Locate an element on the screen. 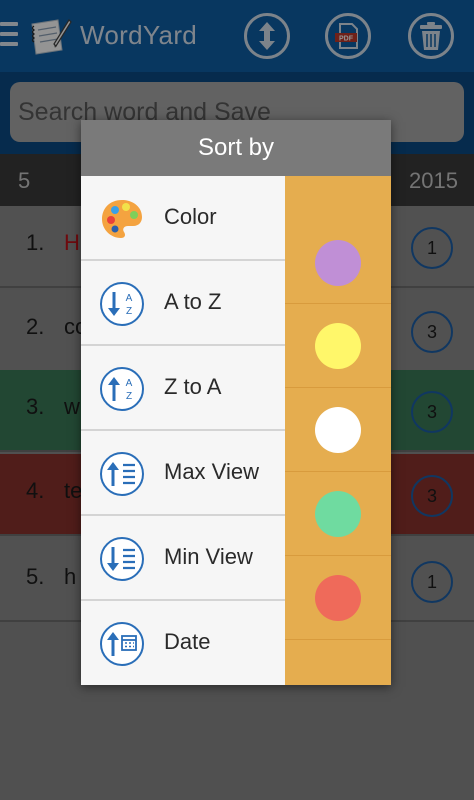 This screenshot has width=474, height=800. color-swatch-white is located at coordinates (338, 430).